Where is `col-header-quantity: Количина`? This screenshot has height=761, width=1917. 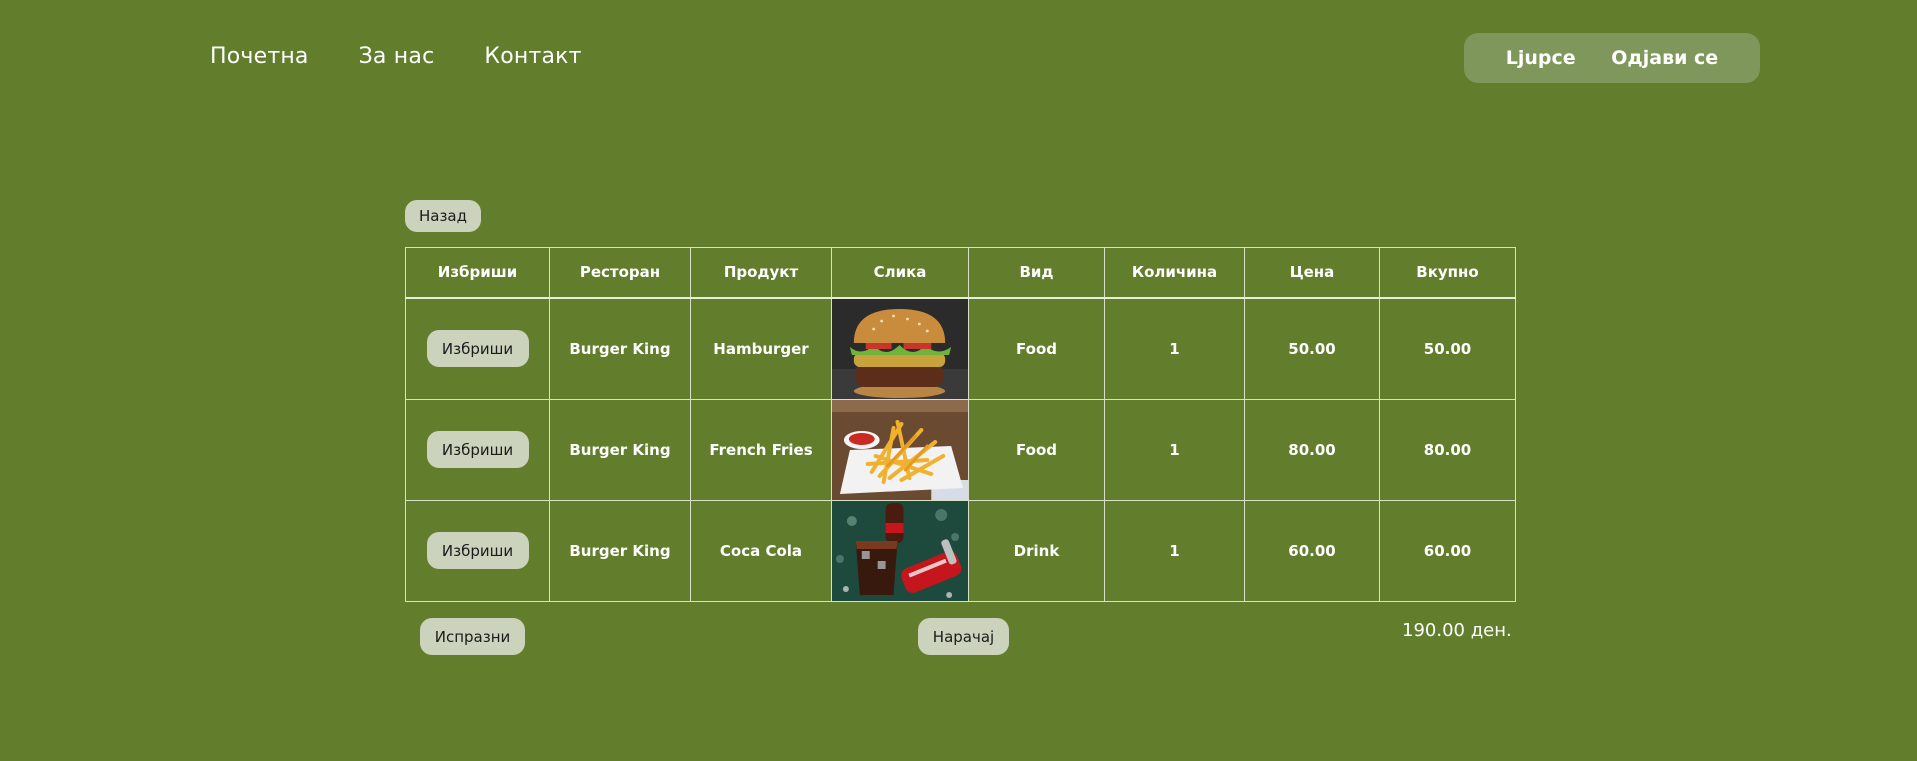
col-header-quantity: Количина is located at coordinates (1174, 272).